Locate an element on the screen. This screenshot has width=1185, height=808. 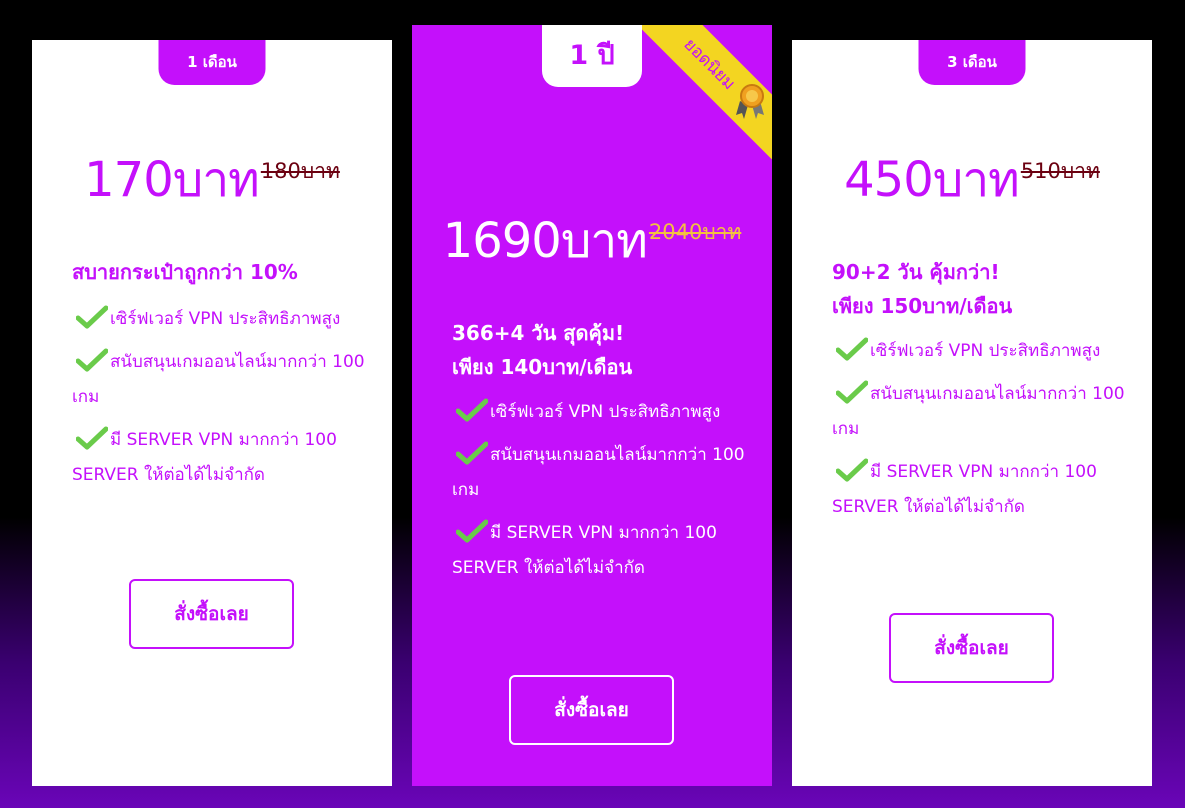
price-block: 1690บาท2040บาท is located at coordinates (592, 241).